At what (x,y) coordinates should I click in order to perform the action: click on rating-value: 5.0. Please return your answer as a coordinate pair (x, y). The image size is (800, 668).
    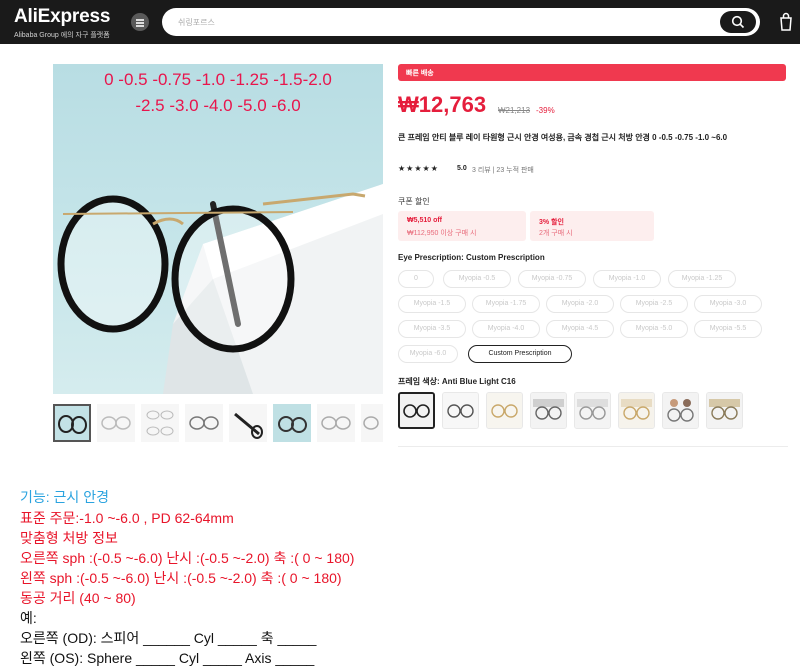
    Looking at the image, I should click on (462, 168).